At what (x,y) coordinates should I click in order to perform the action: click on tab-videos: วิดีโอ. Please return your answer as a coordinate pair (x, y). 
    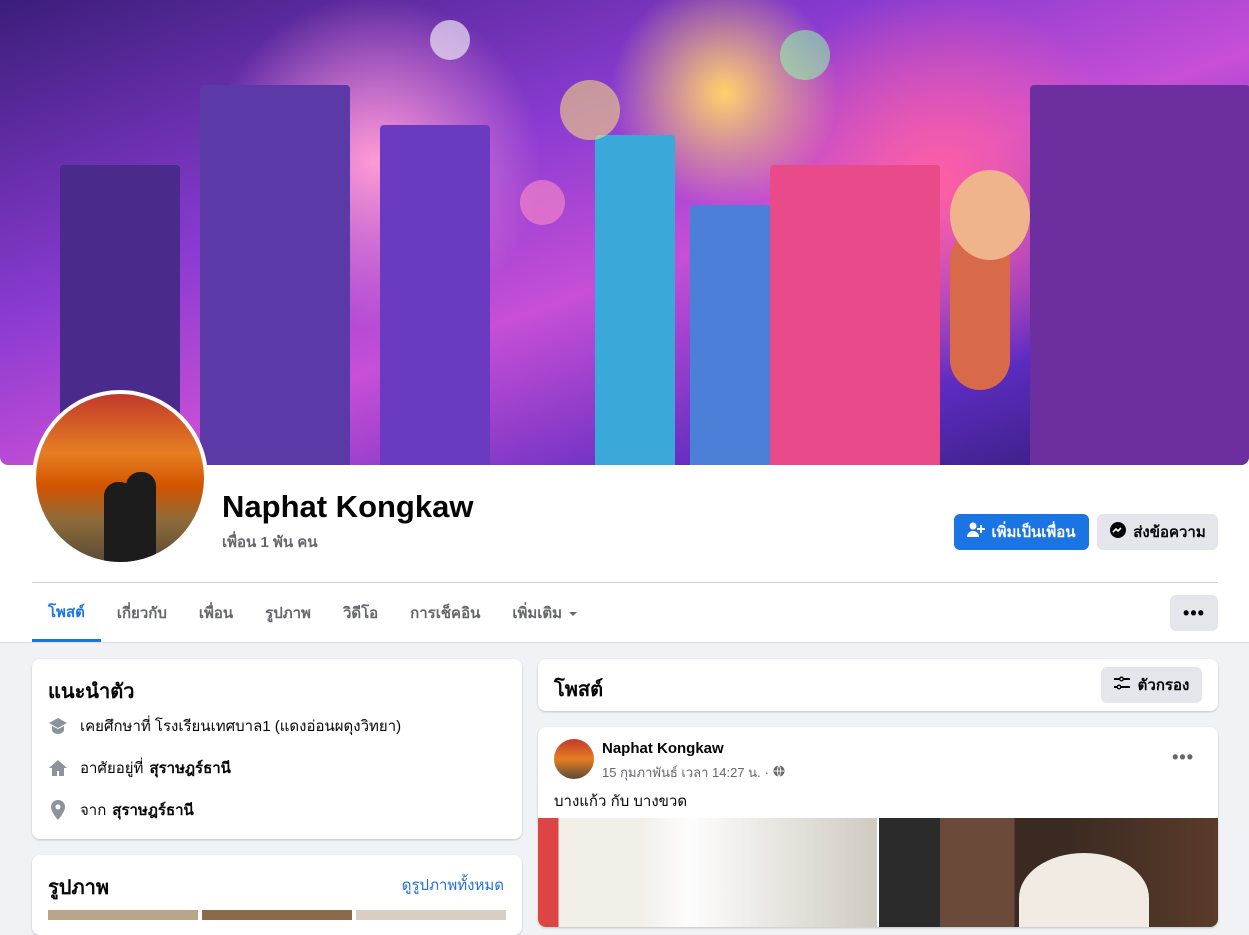
    Looking at the image, I should click on (360, 613).